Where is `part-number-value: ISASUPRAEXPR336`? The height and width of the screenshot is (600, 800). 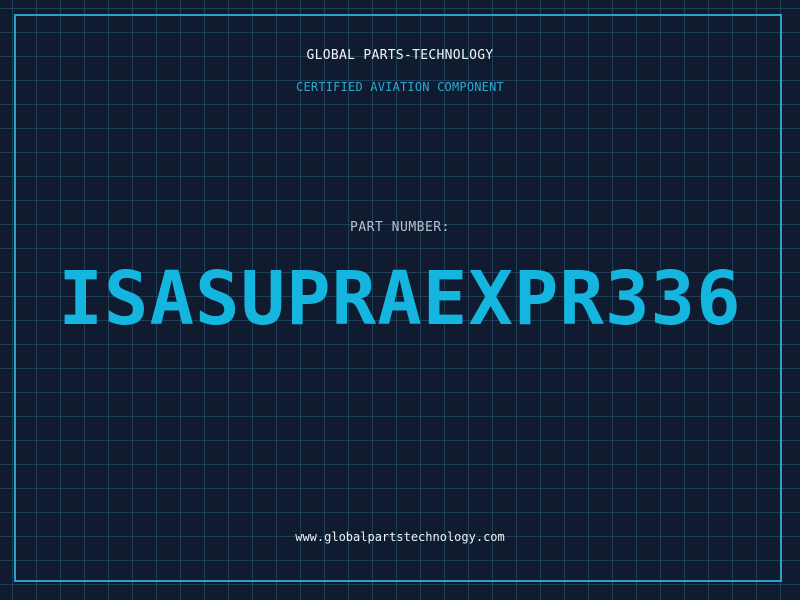
part-number-value: ISASUPRAEXPR336 is located at coordinates (400, 299).